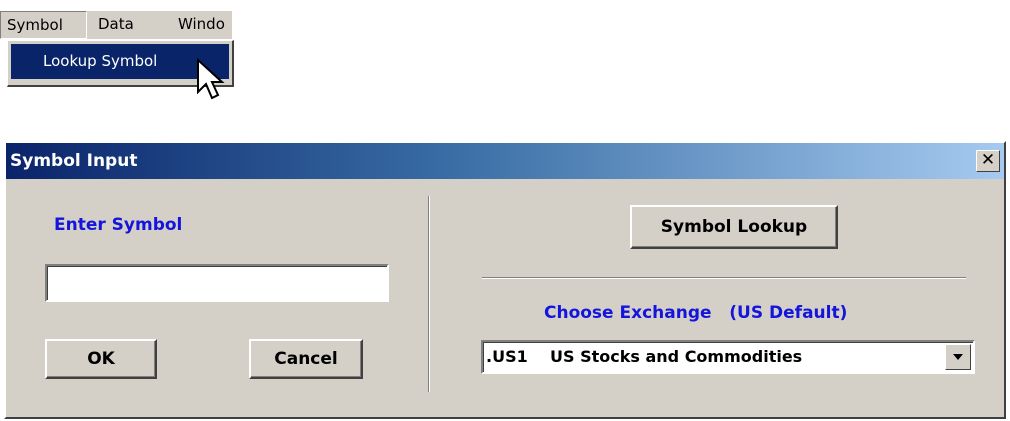 This screenshot has width=1010, height=421. I want to click on close-icon: ✕, so click(988, 160).